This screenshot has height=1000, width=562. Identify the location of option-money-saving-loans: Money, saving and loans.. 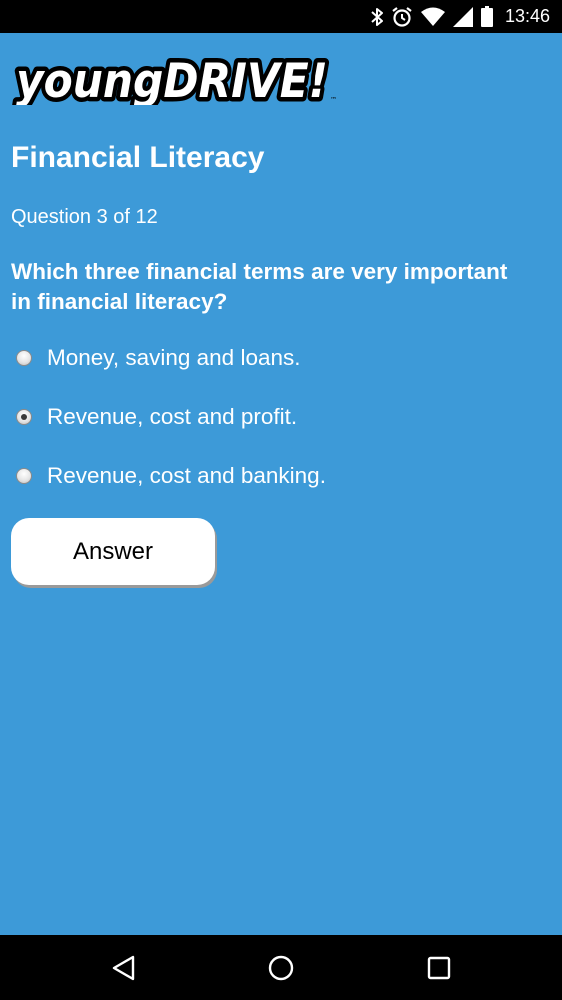
(158, 358).